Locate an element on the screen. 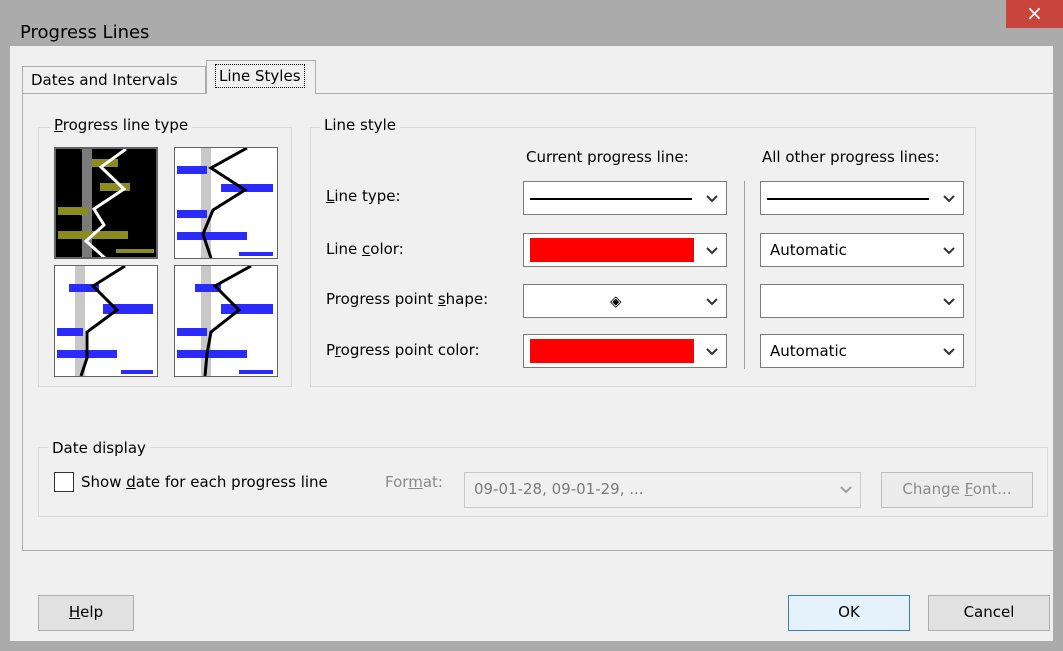 Image resolution: width=1063 pixels, height=651 pixels. other-progress-lines-header: All other progress lines: is located at coordinates (851, 157).